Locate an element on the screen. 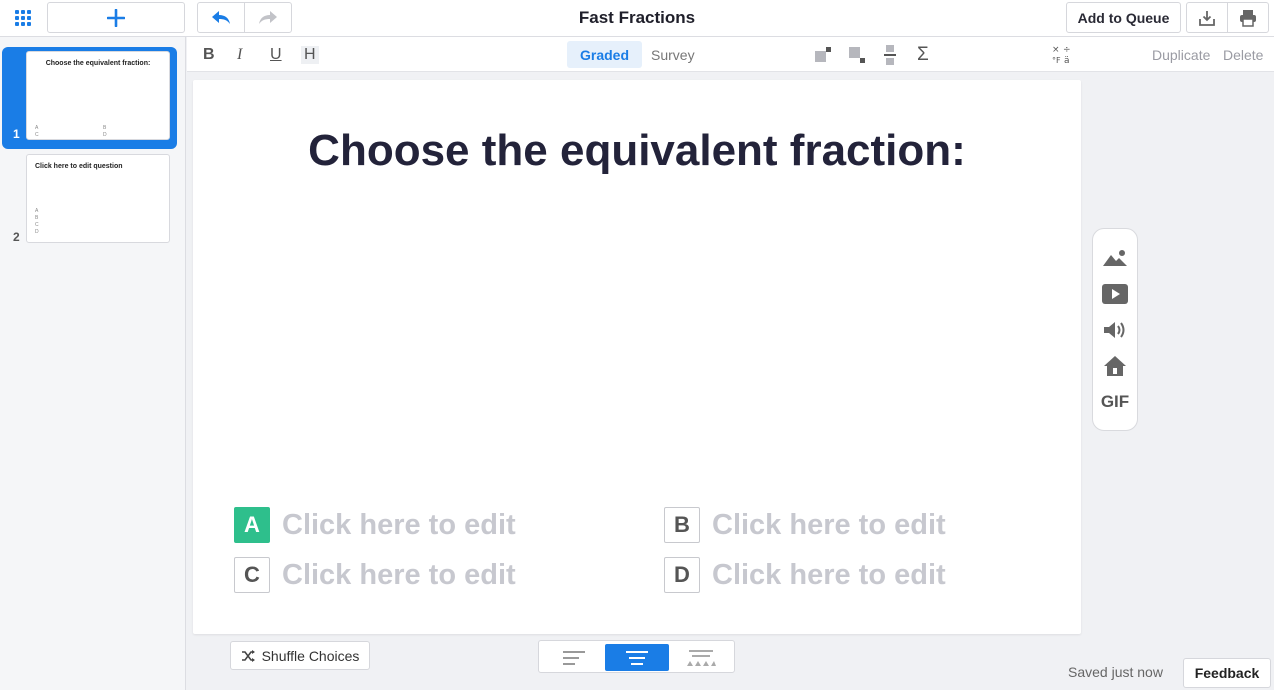 This screenshot has width=1274, height=690. choice-letter-b: B is located at coordinates (682, 525).